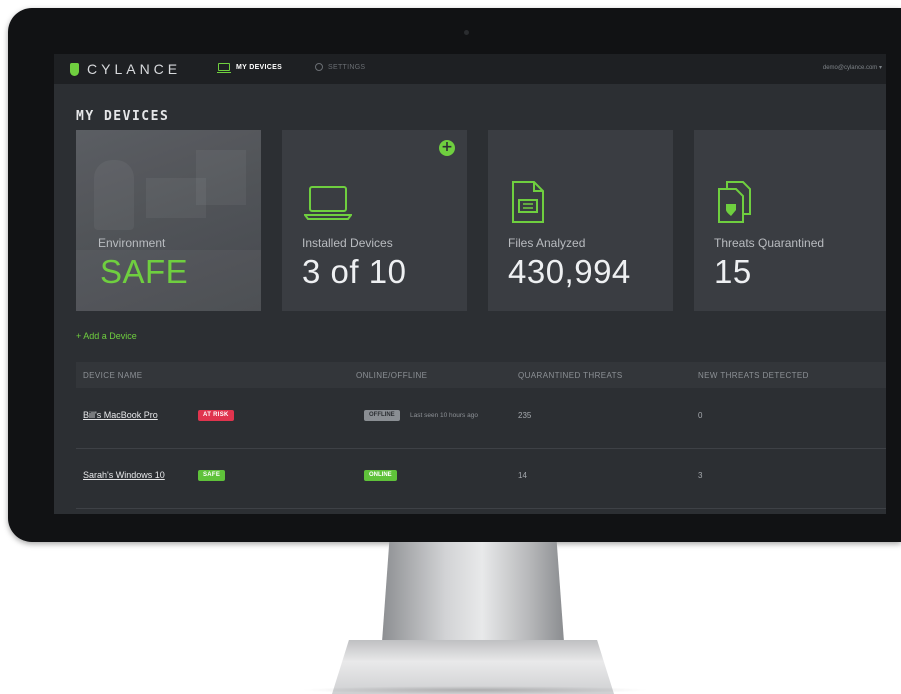 This screenshot has width=901, height=694. I want to click on files-analyzed-label: Files Analyzed, so click(547, 243).